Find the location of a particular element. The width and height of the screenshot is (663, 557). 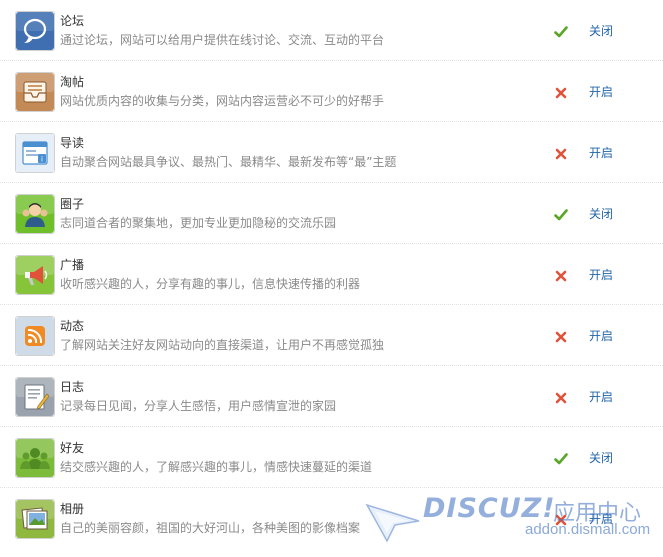

module-name: 广播 is located at coordinates (72, 265).